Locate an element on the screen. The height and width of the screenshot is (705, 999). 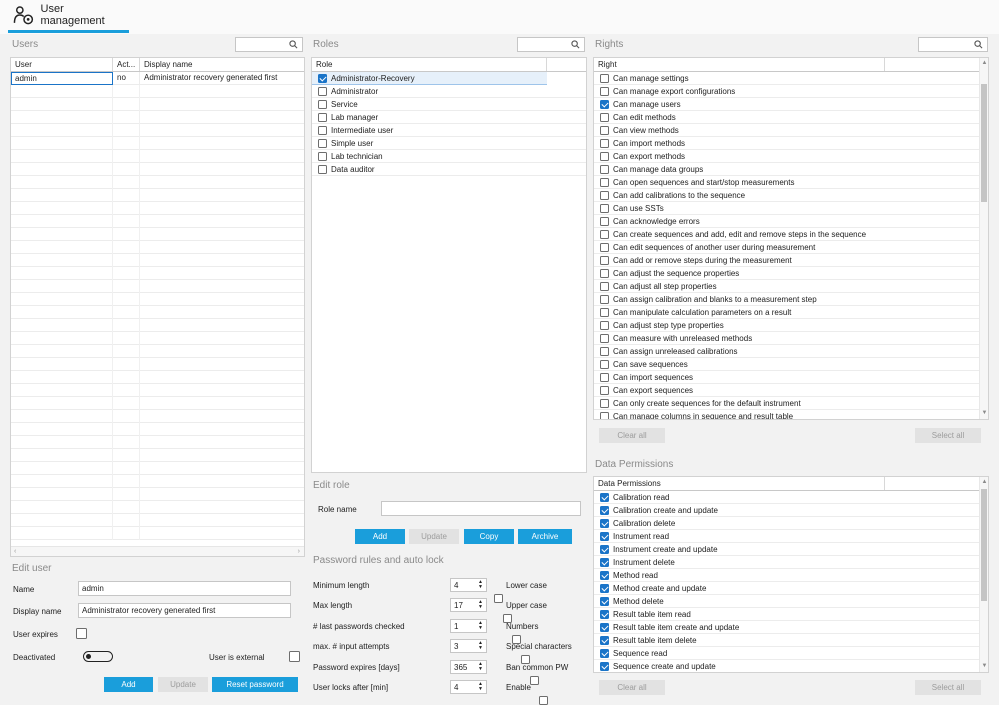
list-item: Lab technician is located at coordinates (449, 156).